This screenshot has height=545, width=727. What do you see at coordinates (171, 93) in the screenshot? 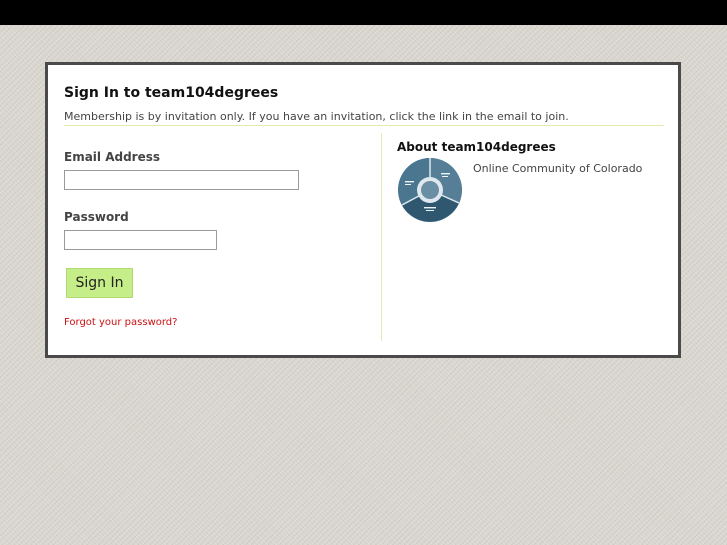
I see `page-title: Sign In to team104degrees` at bounding box center [171, 93].